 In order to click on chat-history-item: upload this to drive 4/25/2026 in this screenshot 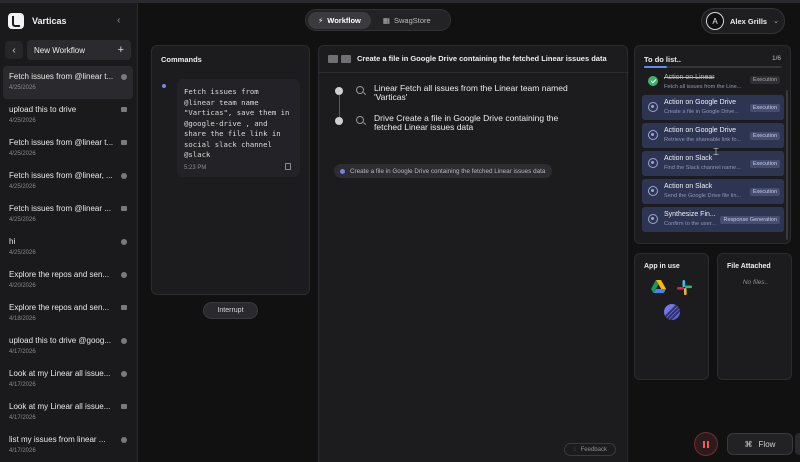, I will do `click(68, 115)`.